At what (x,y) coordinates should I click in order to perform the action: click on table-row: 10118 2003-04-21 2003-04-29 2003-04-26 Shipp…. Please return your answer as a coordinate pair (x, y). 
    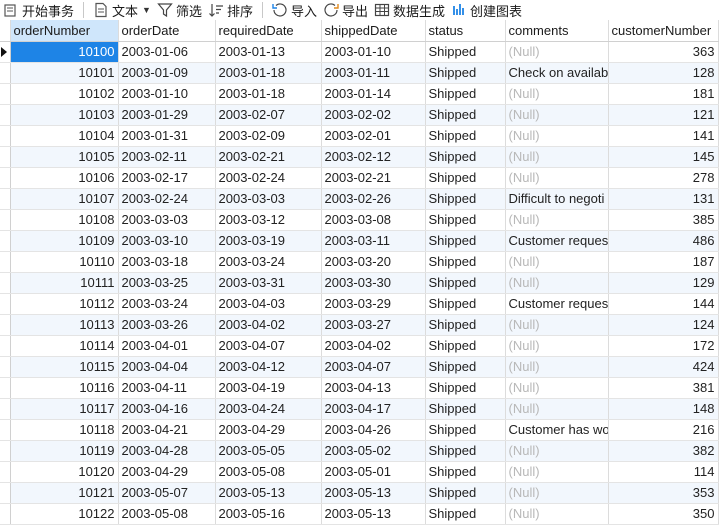
    Looking at the image, I should click on (359, 430).